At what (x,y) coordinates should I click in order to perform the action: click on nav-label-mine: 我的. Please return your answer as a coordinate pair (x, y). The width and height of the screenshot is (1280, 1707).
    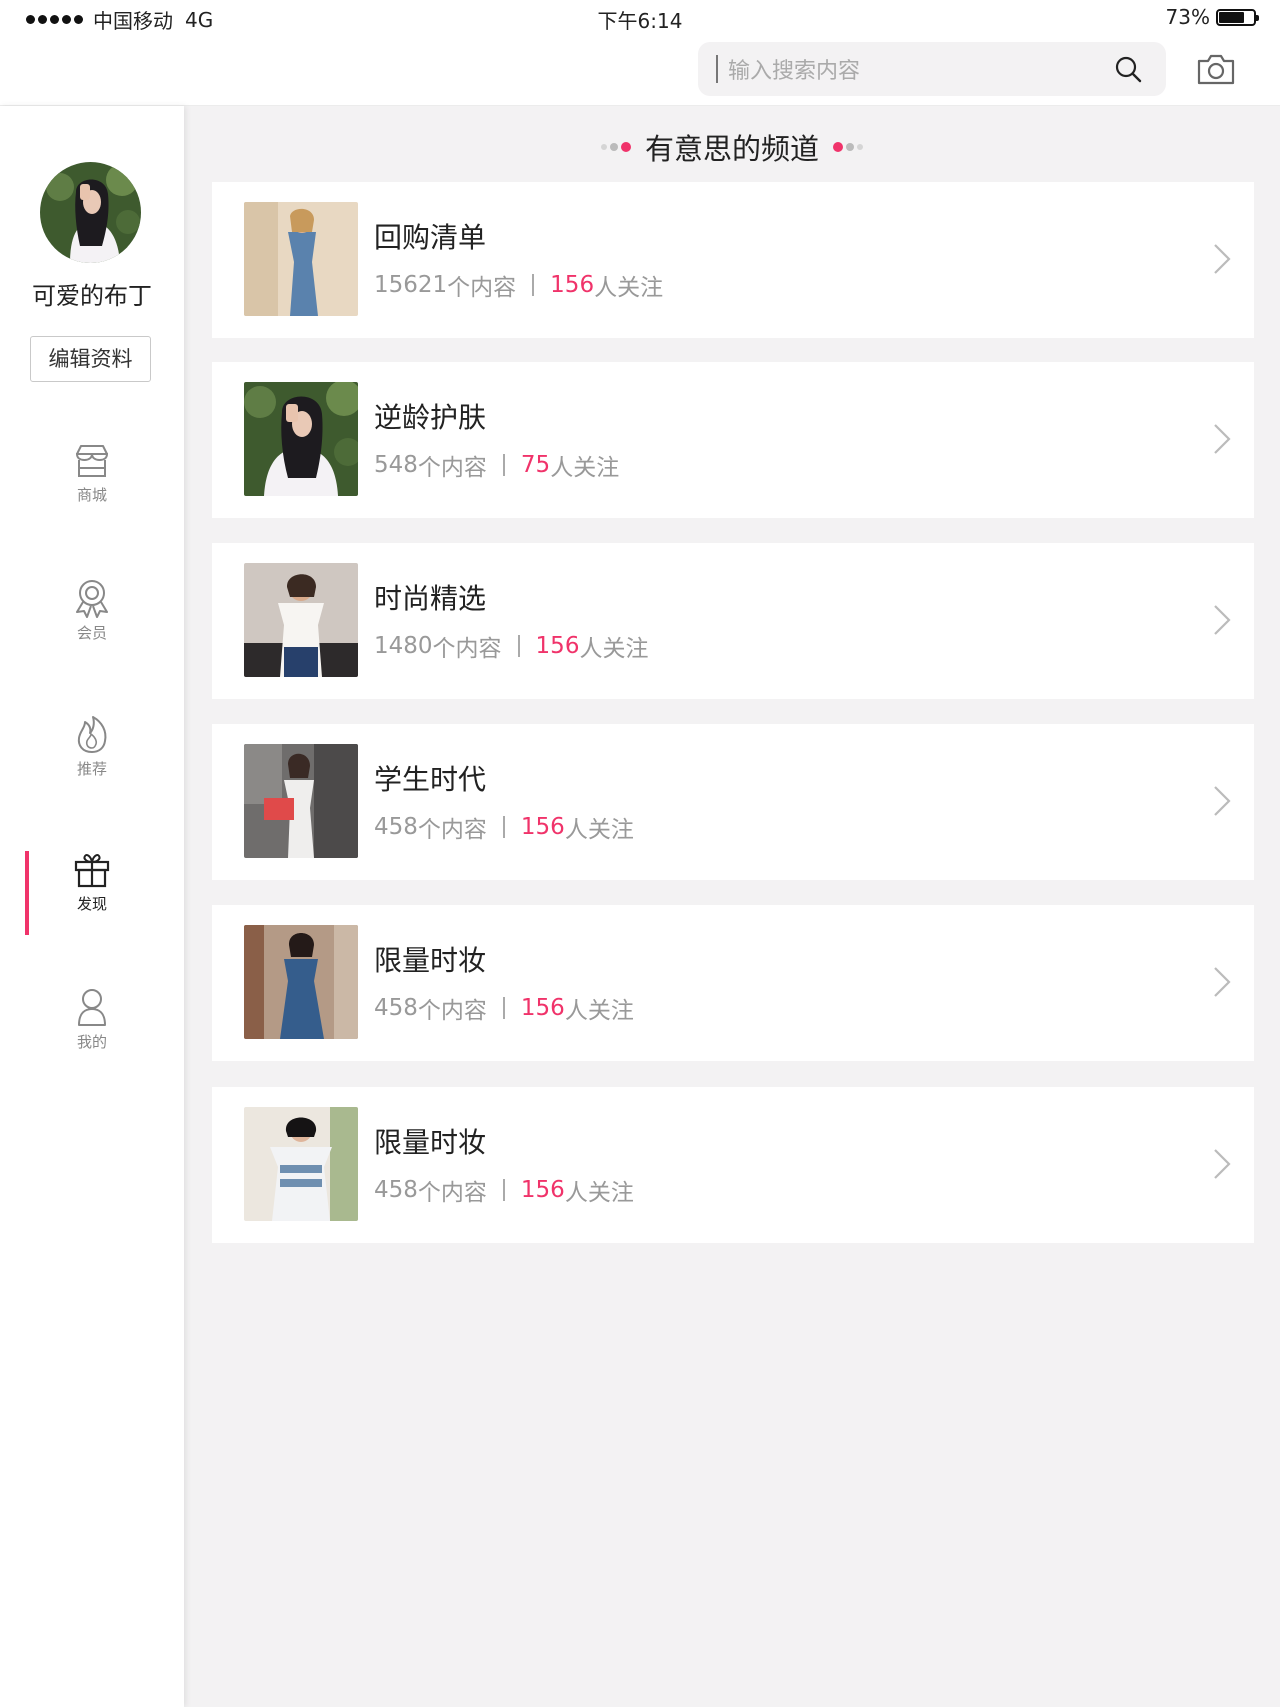
    Looking at the image, I should click on (91, 1042).